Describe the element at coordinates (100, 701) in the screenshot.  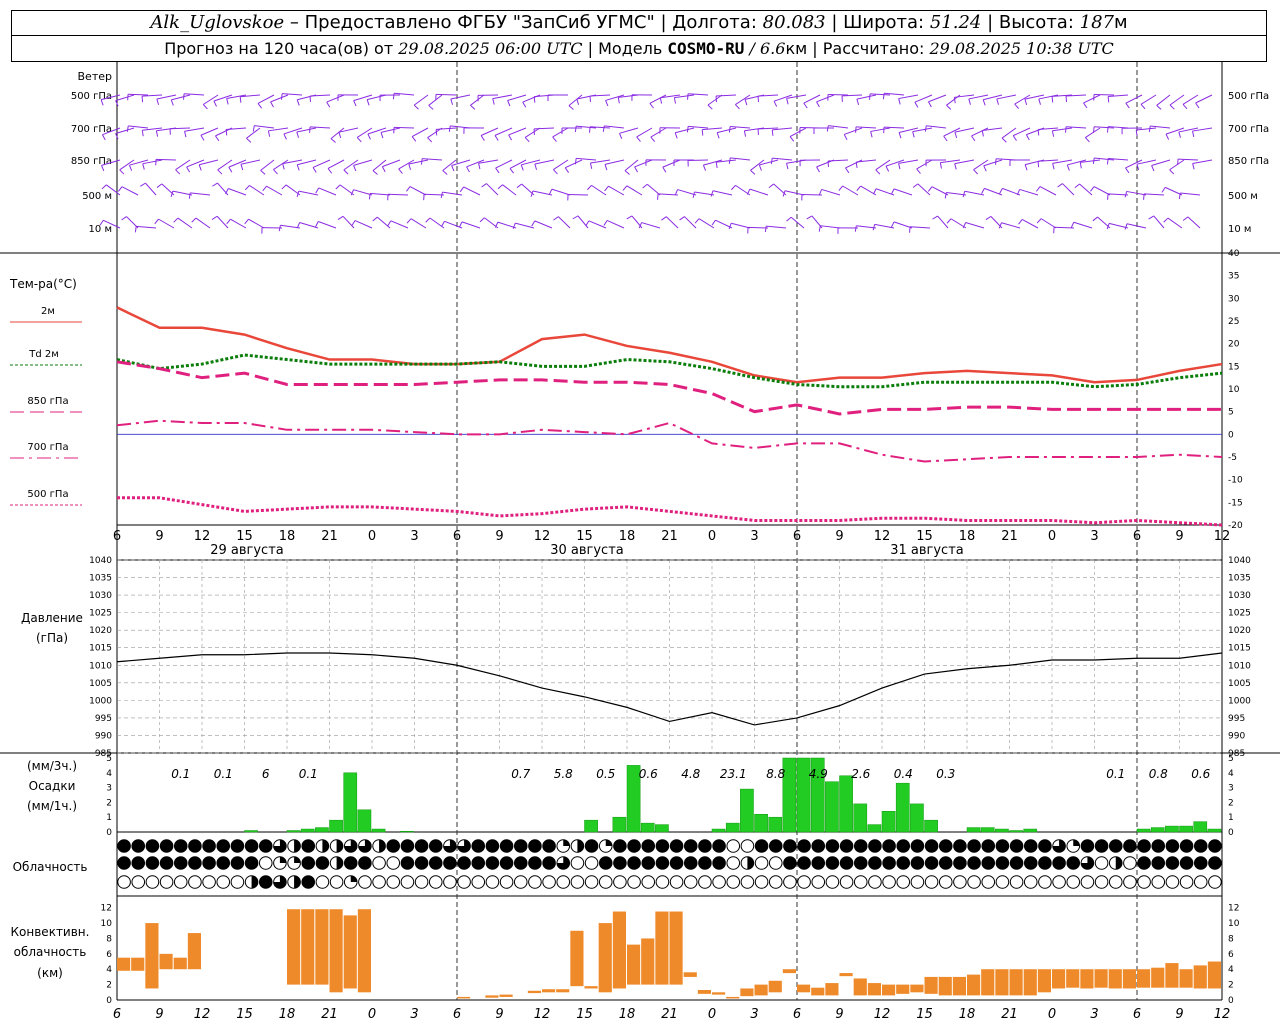
I see `pressure-ytick: 1000` at that location.